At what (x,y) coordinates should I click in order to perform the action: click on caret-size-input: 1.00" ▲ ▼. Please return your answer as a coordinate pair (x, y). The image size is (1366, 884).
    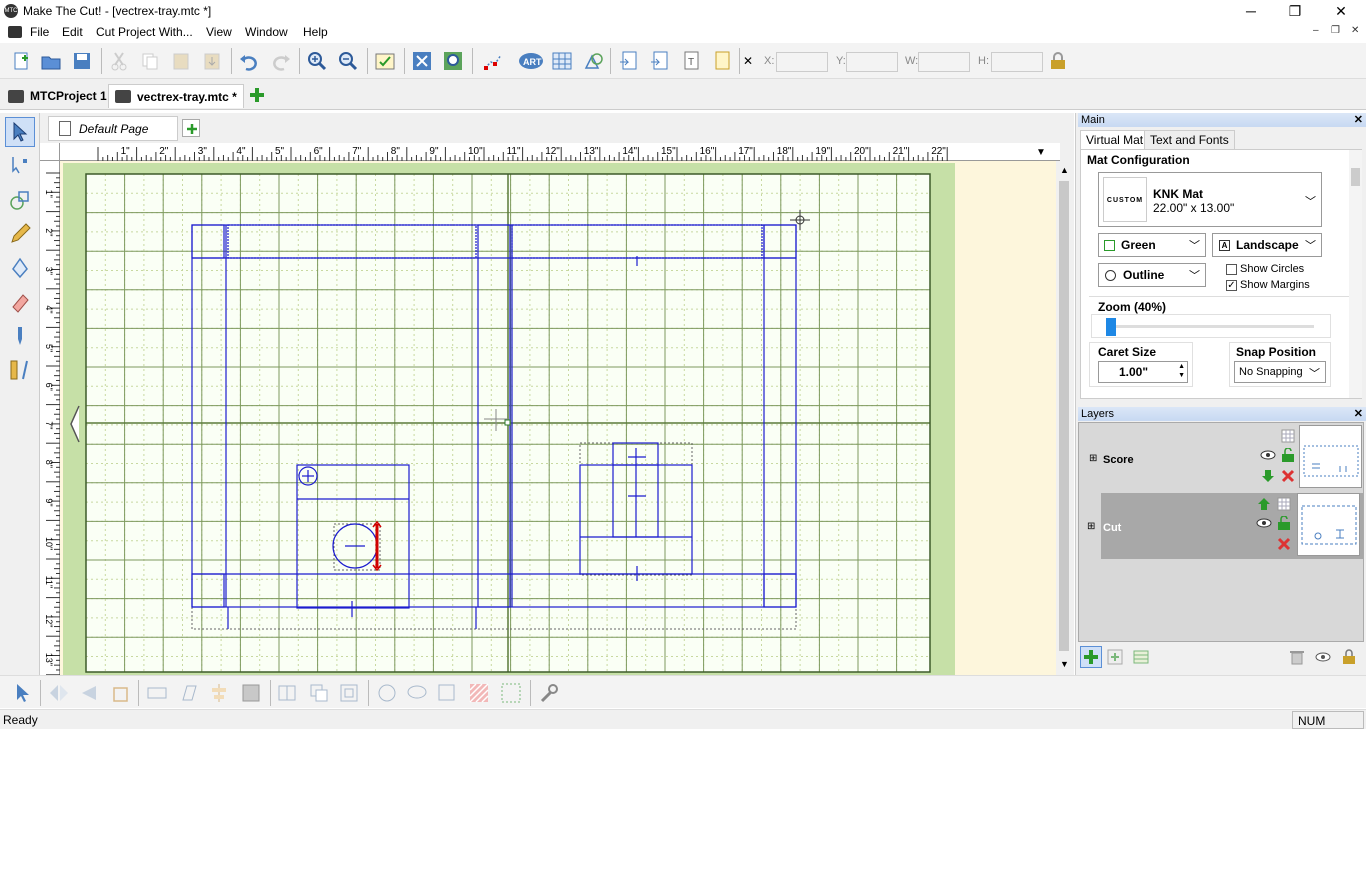
    Looking at the image, I should click on (1143, 372).